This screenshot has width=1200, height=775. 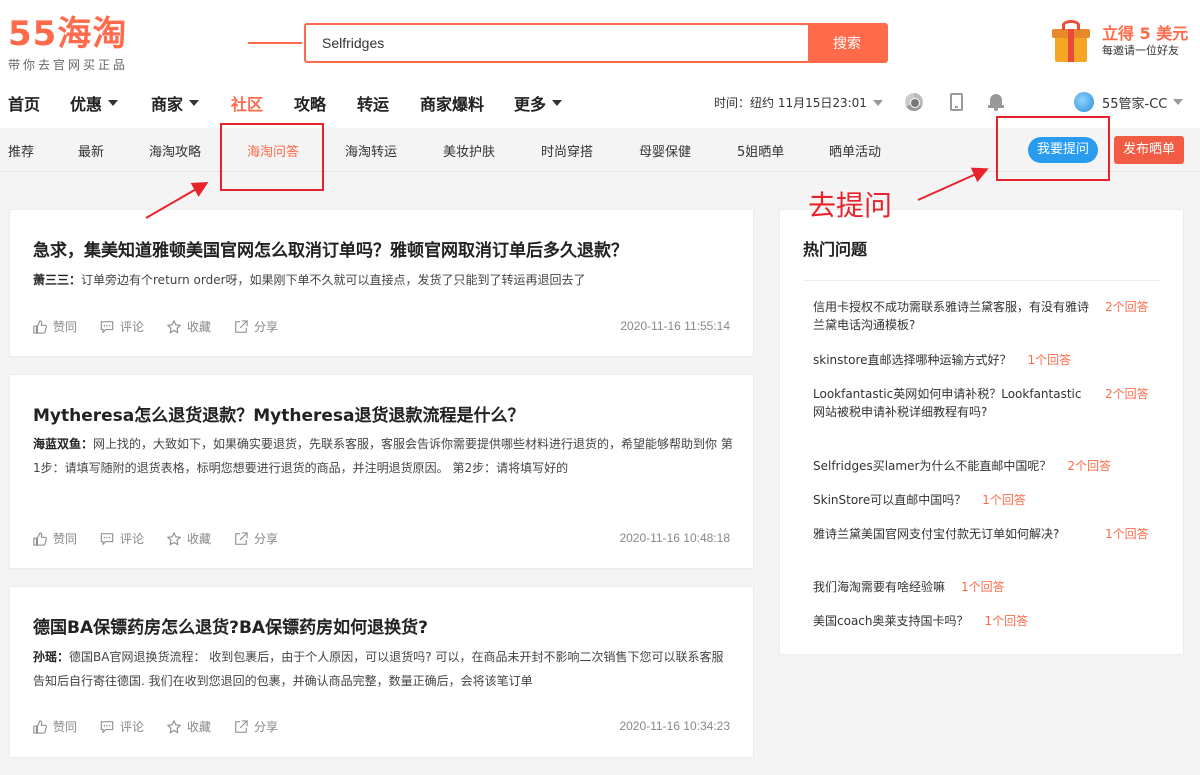 I want to click on nav-item-label: 商家, so click(x=167, y=104).